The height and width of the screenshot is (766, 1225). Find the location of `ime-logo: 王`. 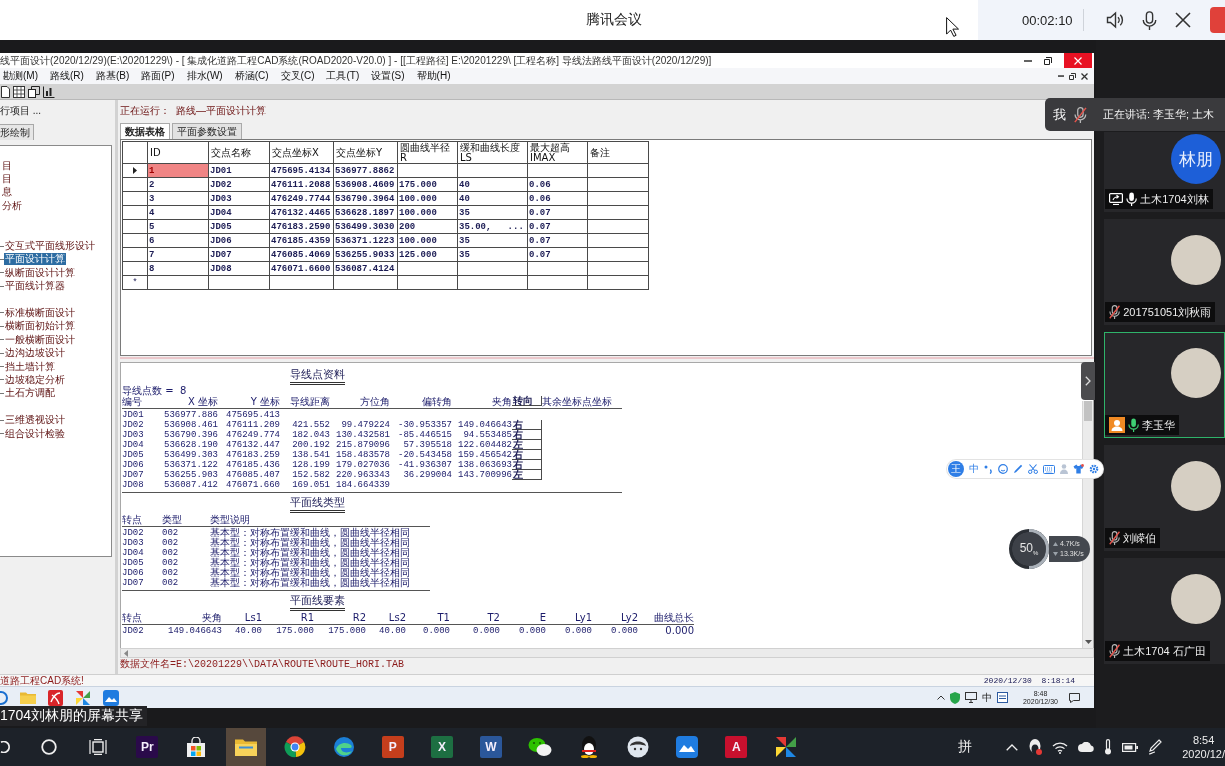

ime-logo: 王 is located at coordinates (956, 469).